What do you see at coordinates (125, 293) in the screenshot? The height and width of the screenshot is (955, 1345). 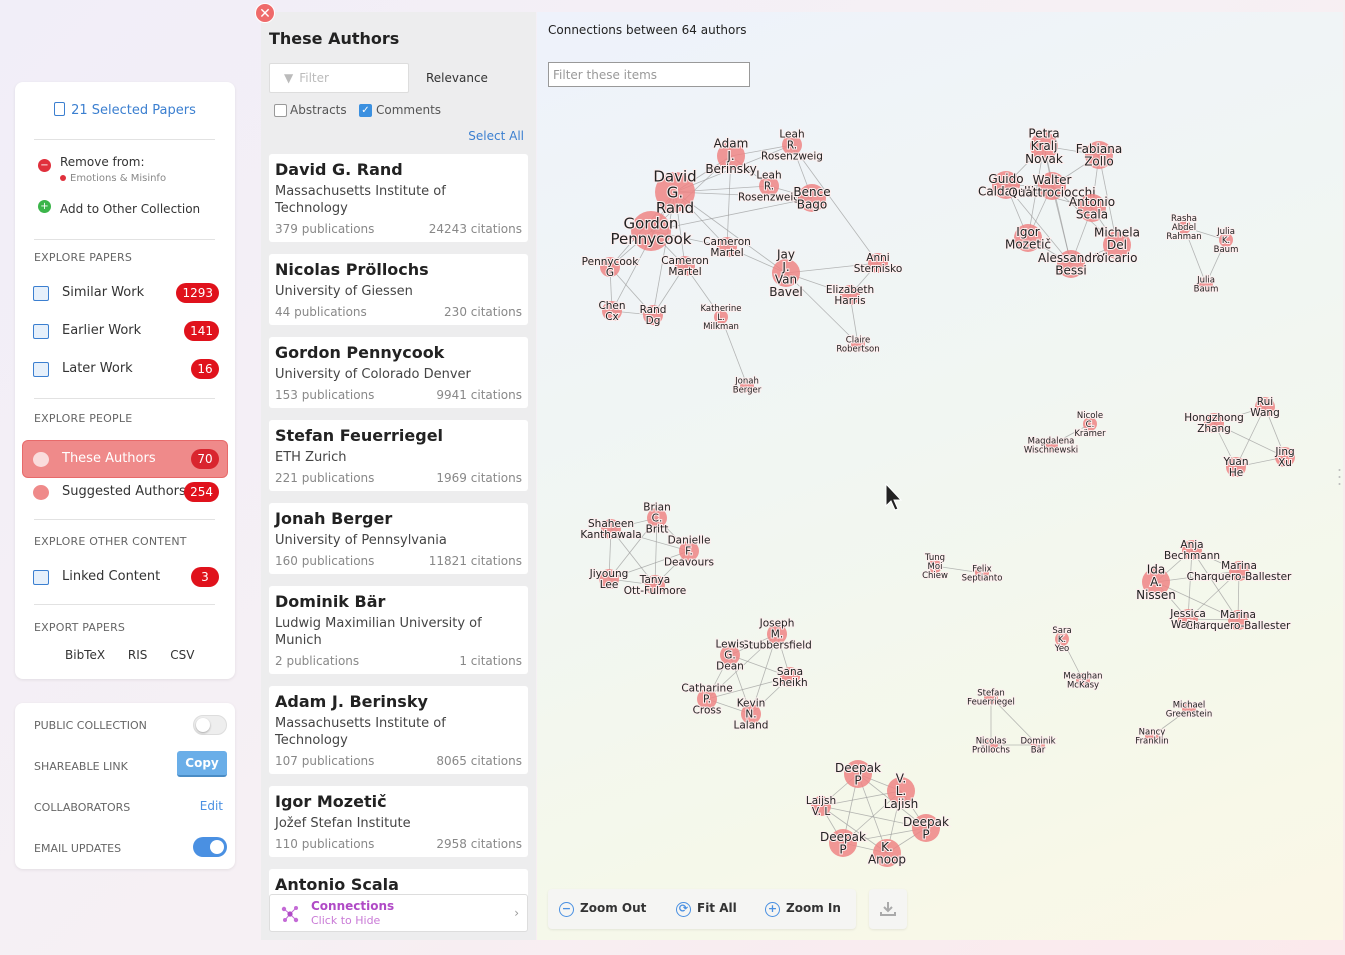 I see `nav-similar-work: Similar Work 1293` at bounding box center [125, 293].